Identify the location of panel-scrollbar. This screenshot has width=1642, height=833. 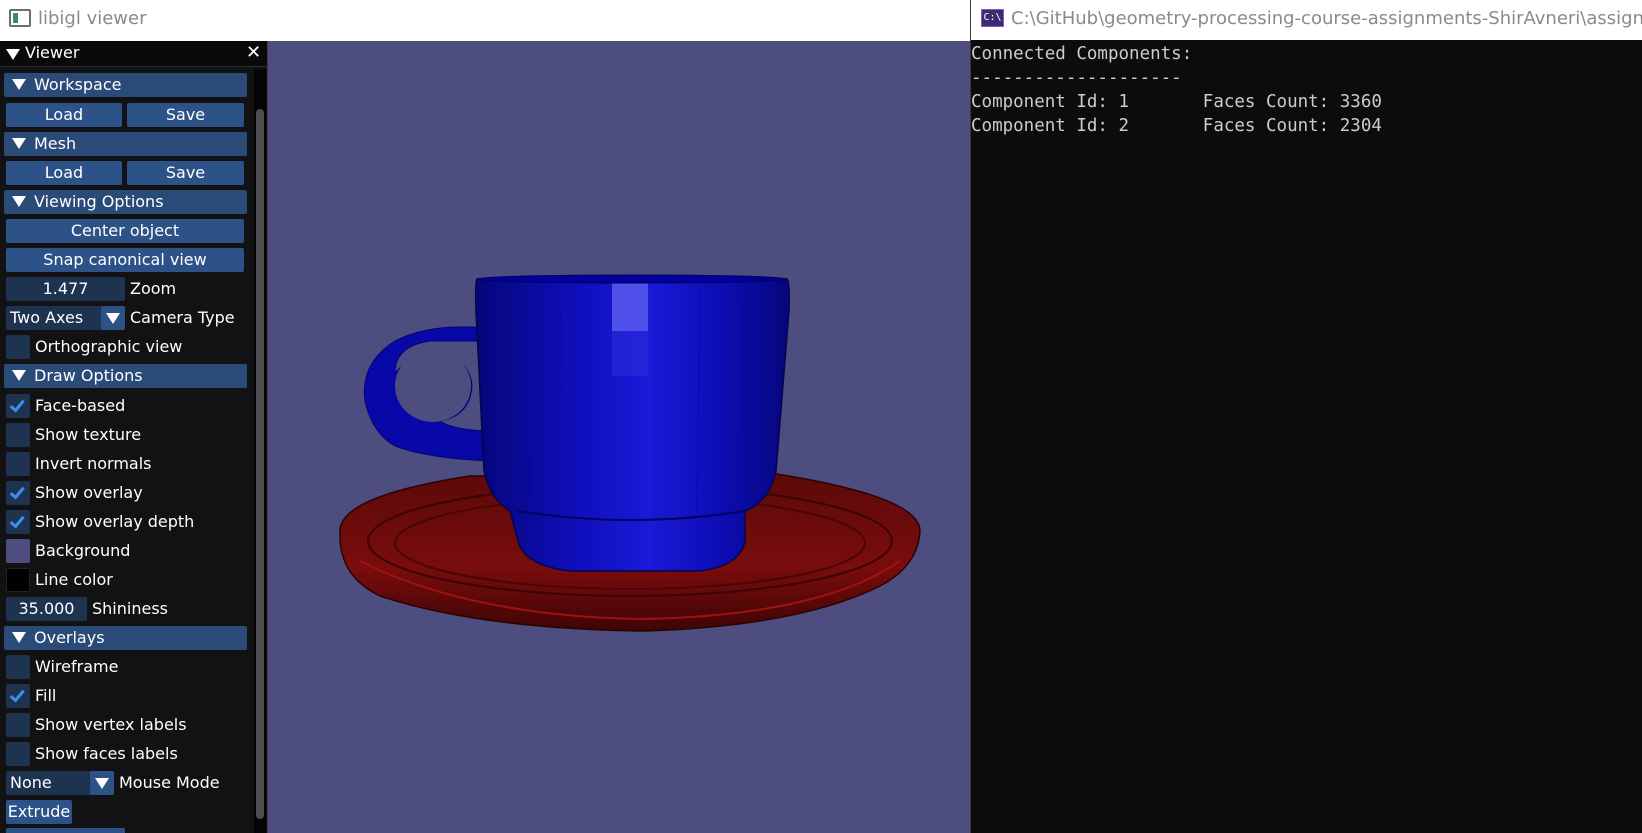
(260, 451).